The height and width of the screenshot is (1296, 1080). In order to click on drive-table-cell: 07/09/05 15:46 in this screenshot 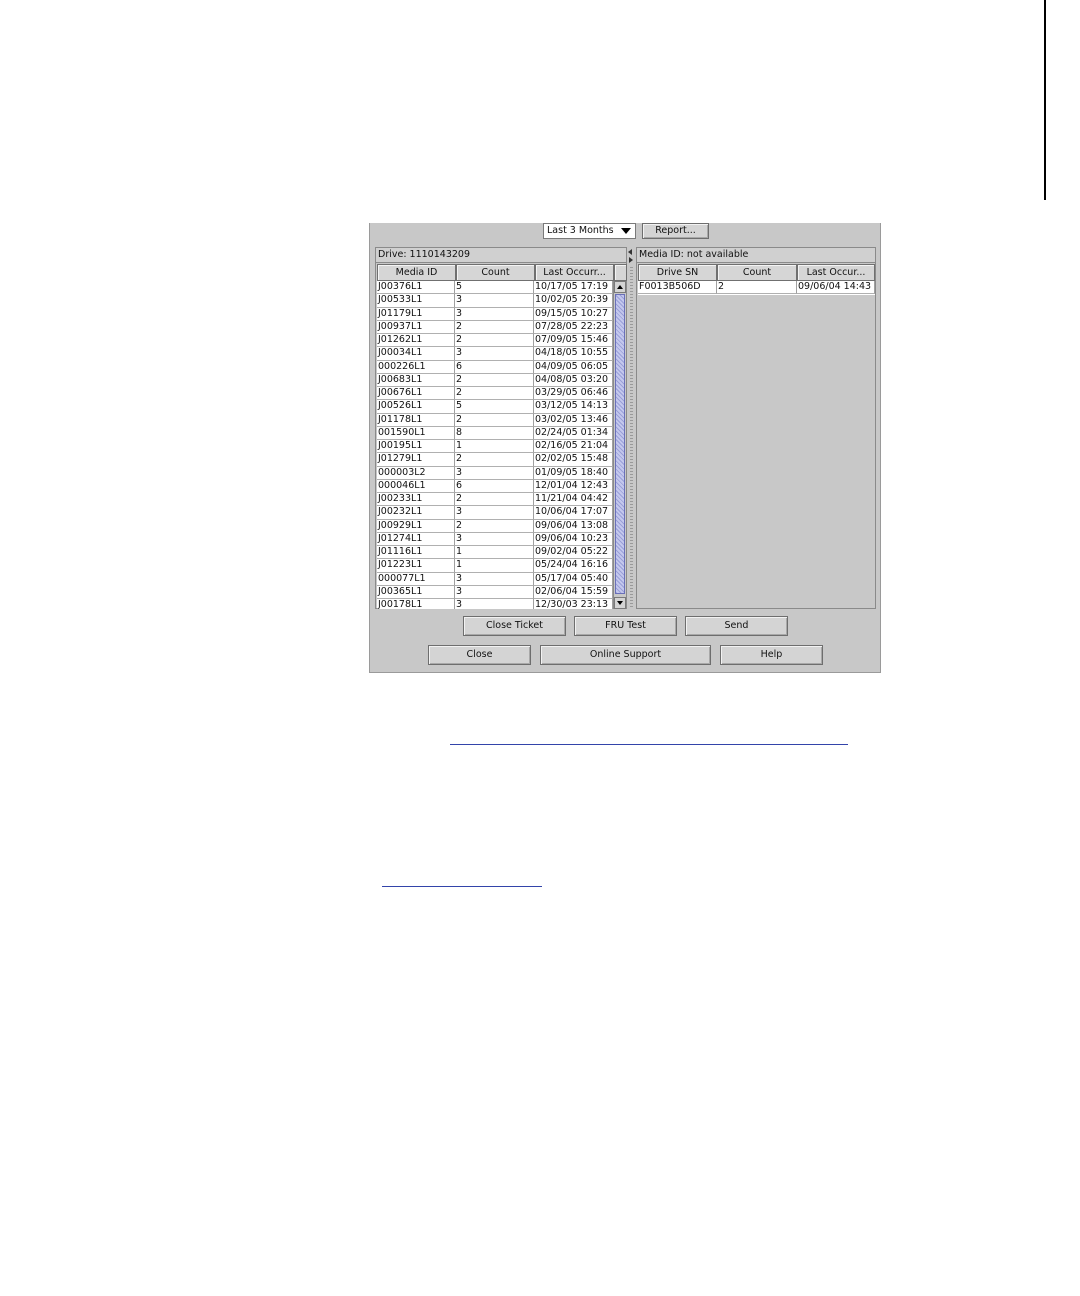, I will do `click(573, 341)`.